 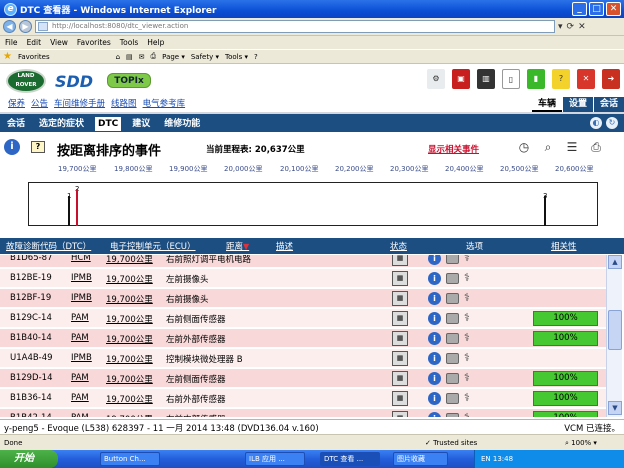 I want to click on col-dtc: 故障诊断代码（DTC）, so click(x=48, y=246).